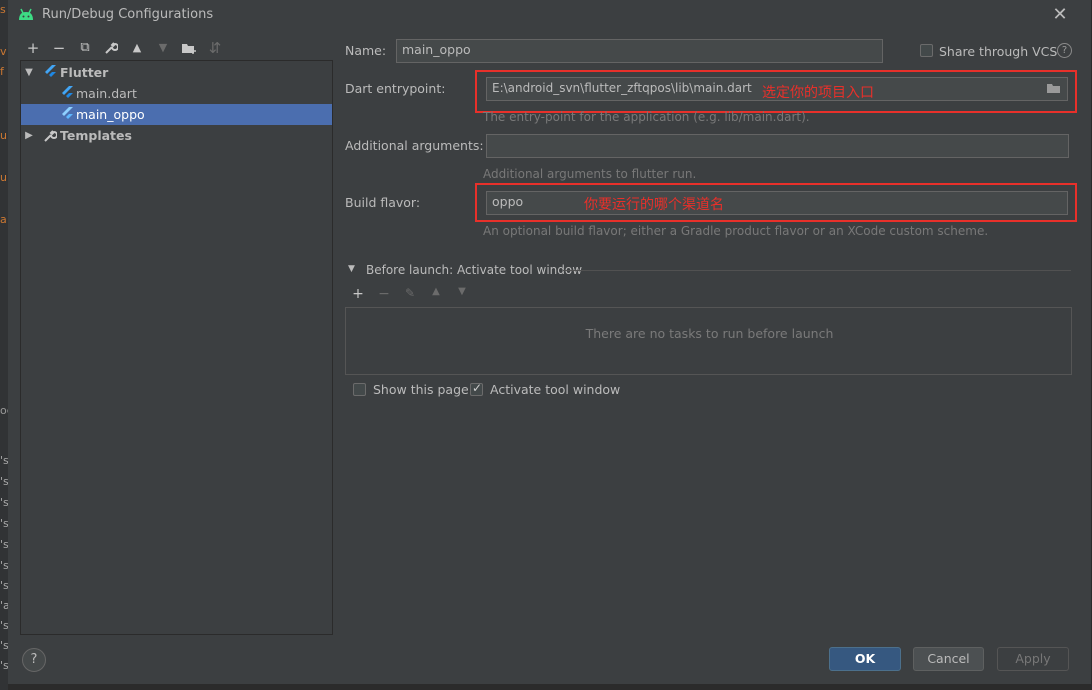 This screenshot has height=690, width=1092. I want to click on activate-tool-window-label: Activate tool window, so click(555, 389).